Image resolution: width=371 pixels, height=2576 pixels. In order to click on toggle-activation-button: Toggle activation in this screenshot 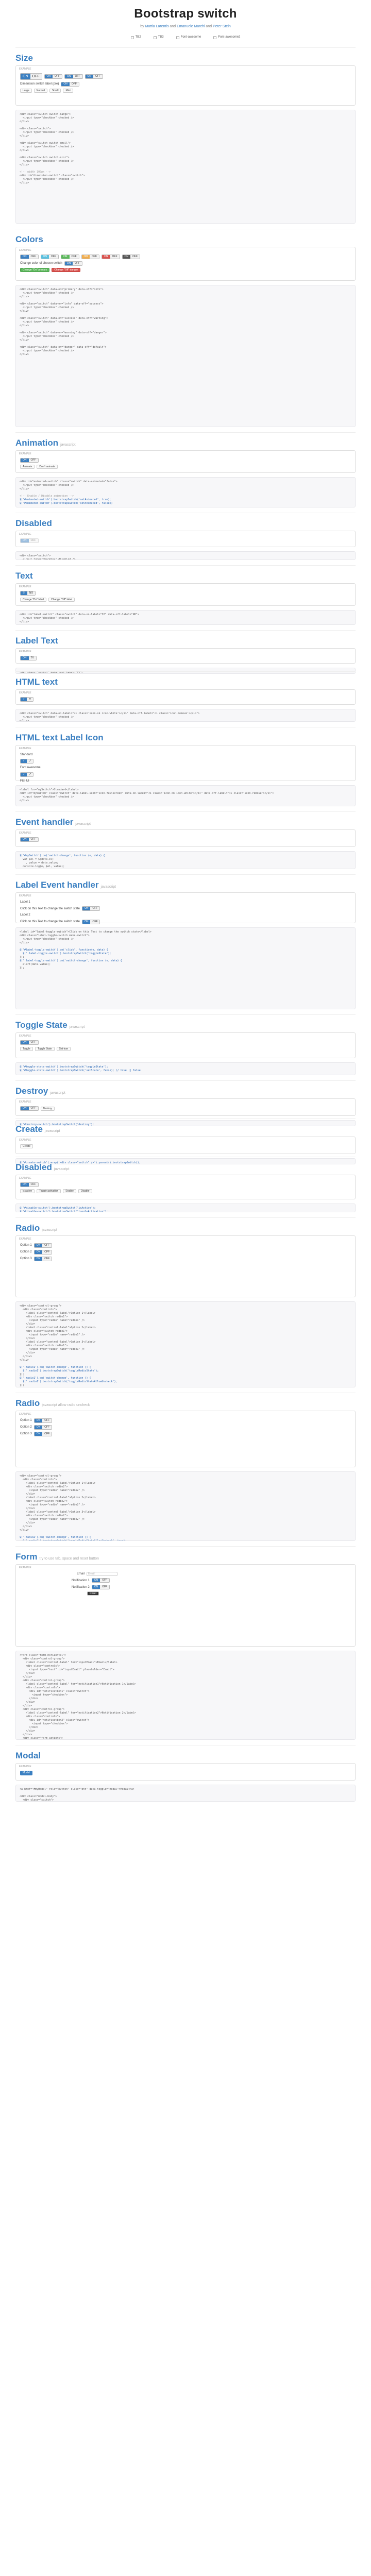, I will do `click(49, 1191)`.